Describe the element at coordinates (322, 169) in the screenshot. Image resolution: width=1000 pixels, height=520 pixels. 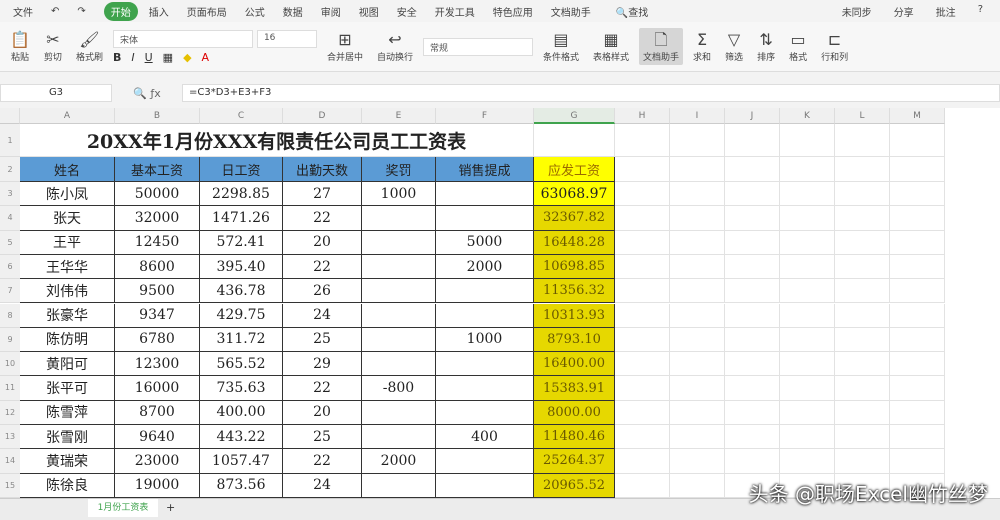
I see `header-cell: 出勤天数` at that location.